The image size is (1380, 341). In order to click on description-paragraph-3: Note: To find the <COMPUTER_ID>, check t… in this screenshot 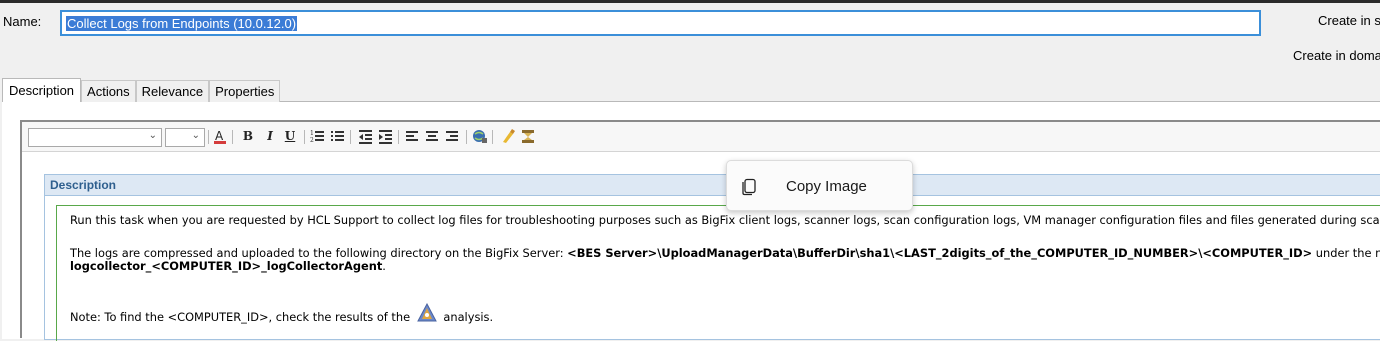, I will do `click(281, 313)`.